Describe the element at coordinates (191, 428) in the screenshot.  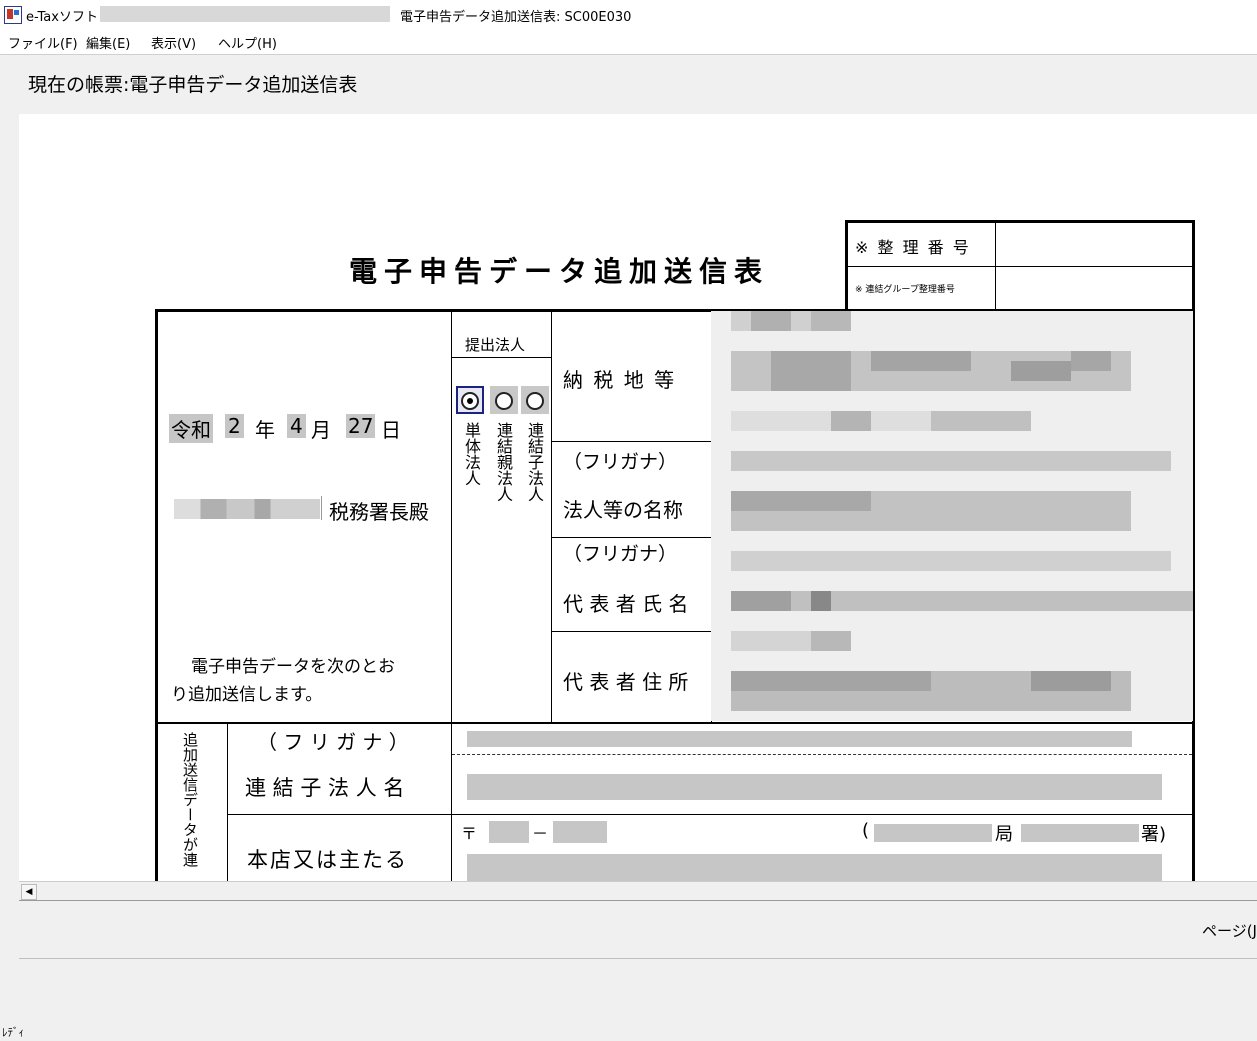
I see `date-era: 令和` at that location.